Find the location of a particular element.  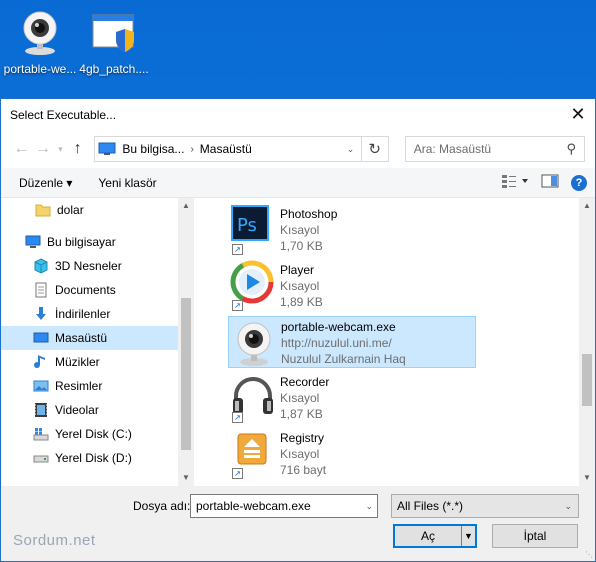

forward-arrow-icon: → is located at coordinates (42, 149).